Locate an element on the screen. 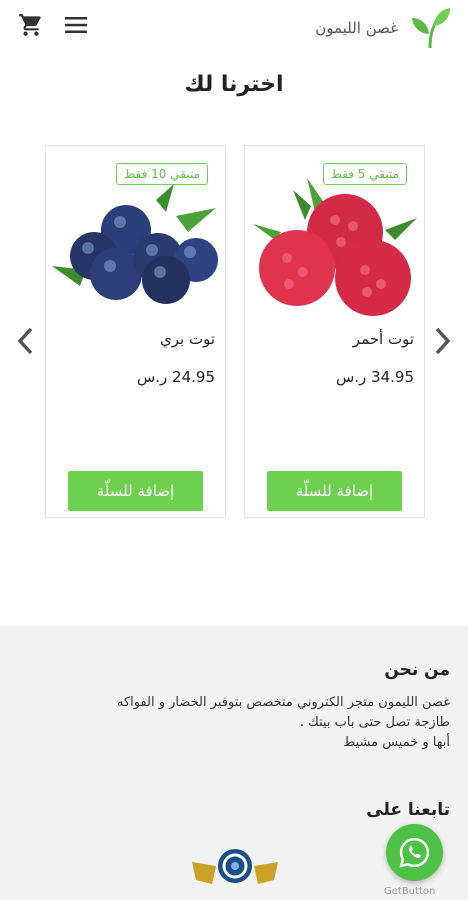 Image resolution: width=468 pixels, height=900 pixels. product-name: توت أحمر is located at coordinates (383, 339).